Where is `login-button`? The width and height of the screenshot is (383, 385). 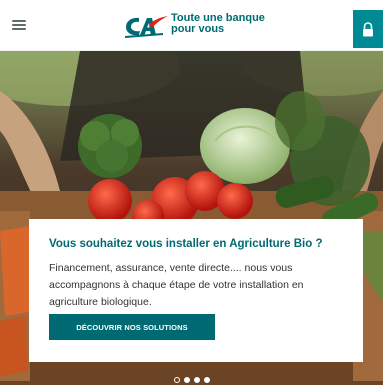 login-button is located at coordinates (368, 29).